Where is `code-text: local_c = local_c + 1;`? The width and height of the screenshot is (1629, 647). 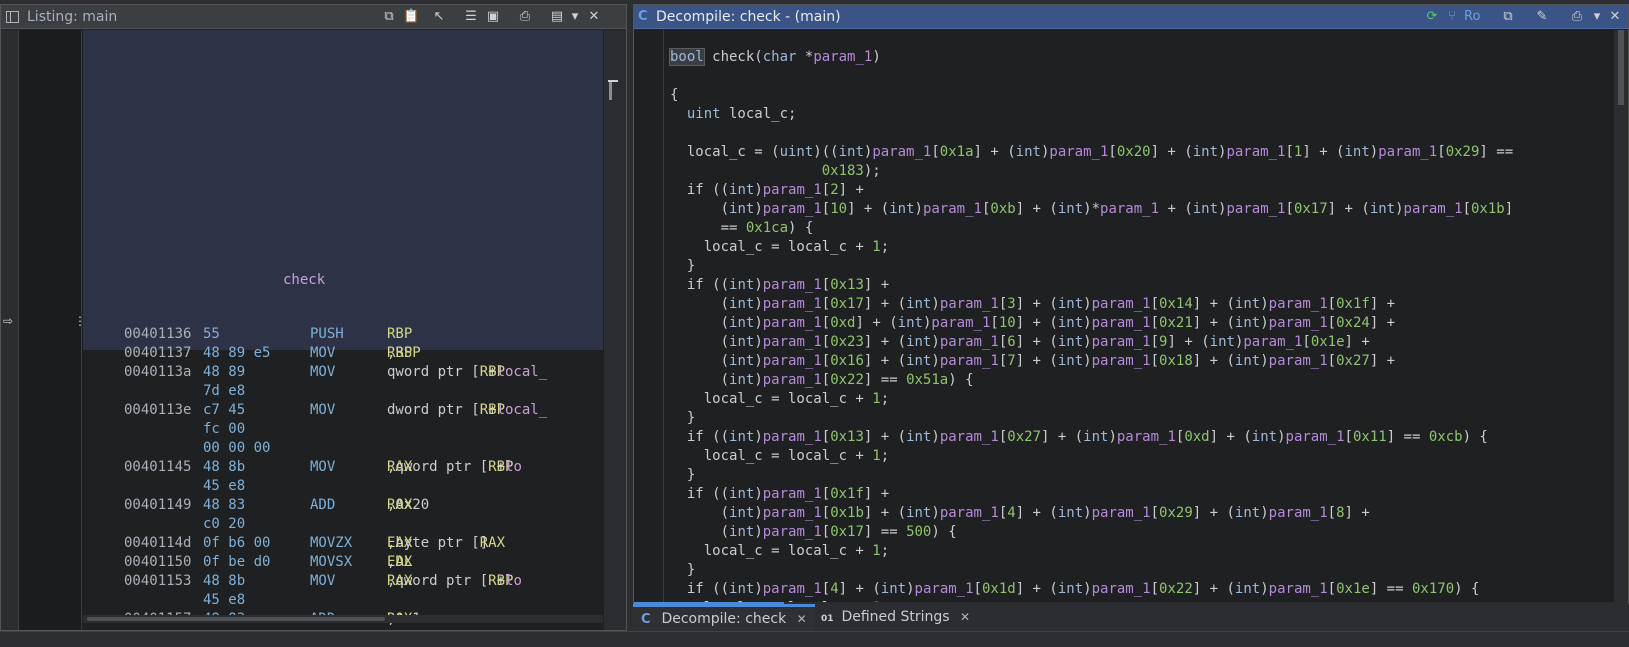
code-text: local_c = local_c + 1; is located at coordinates (780, 456).